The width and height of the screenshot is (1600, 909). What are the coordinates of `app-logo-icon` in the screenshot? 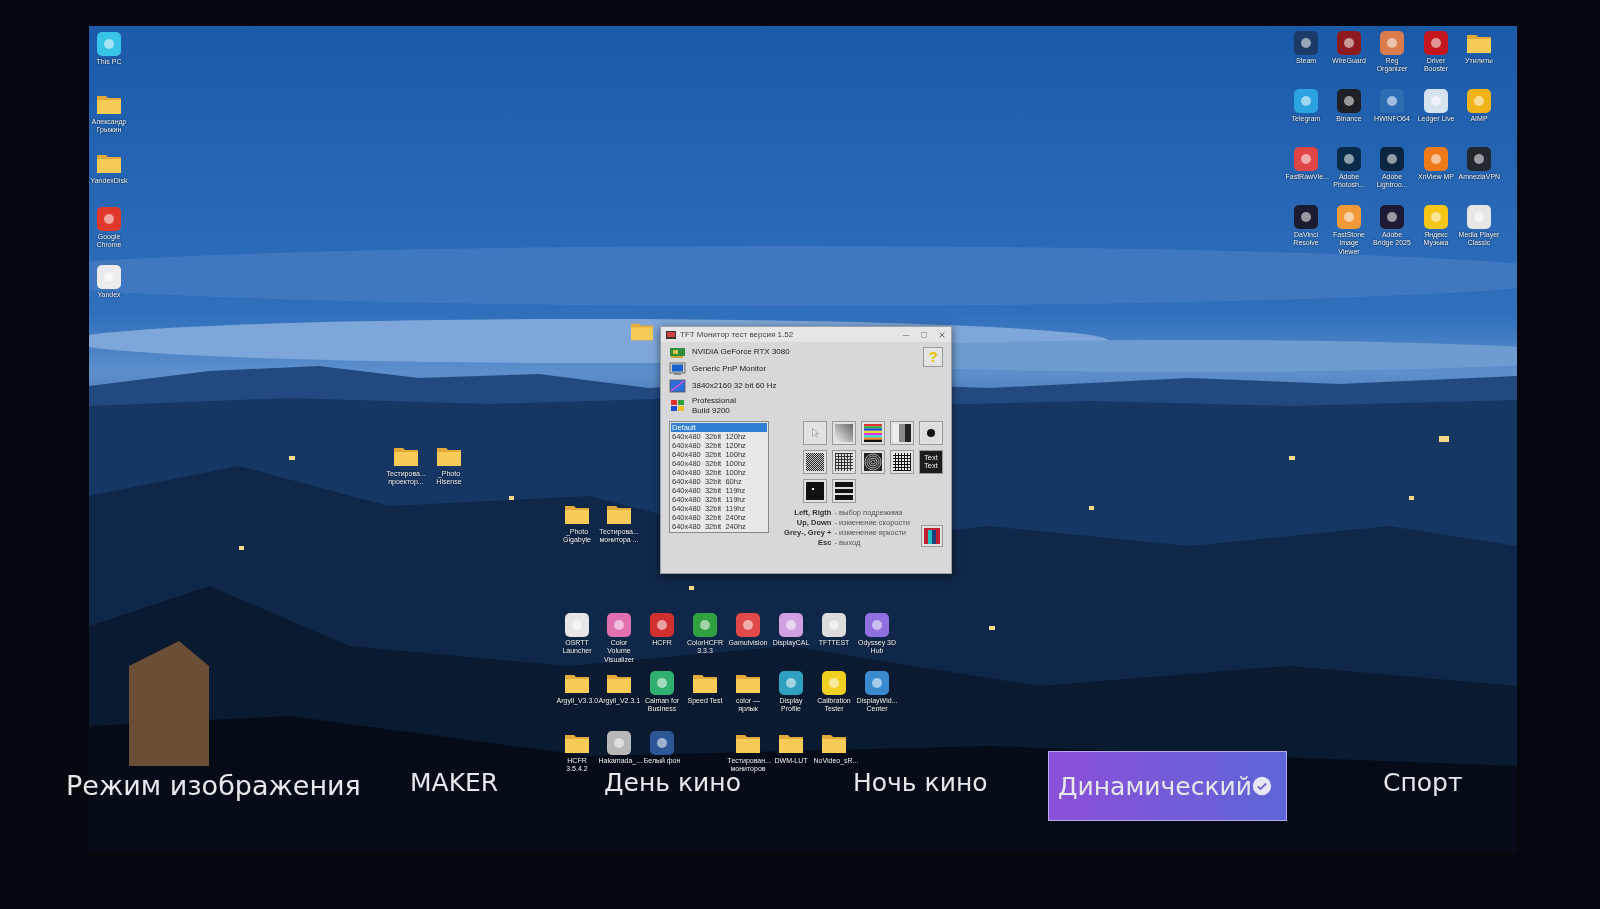 It's located at (671, 334).